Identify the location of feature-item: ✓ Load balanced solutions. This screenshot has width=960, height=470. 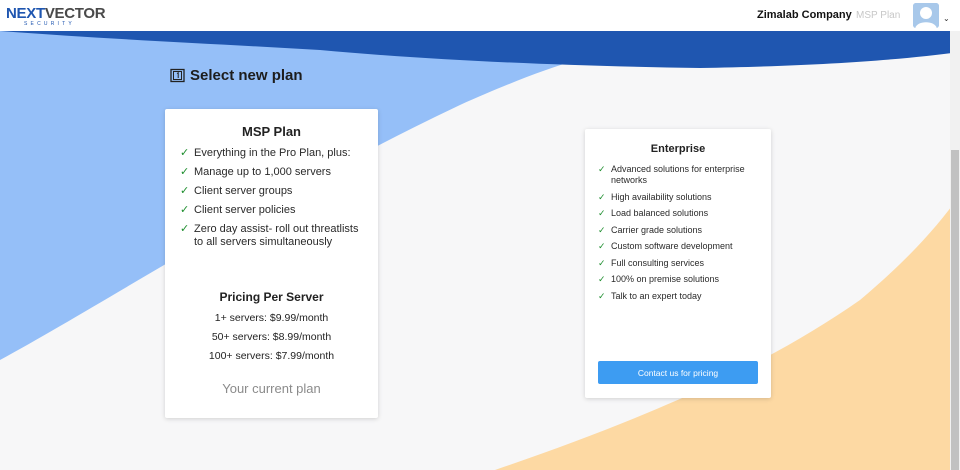
(680, 213).